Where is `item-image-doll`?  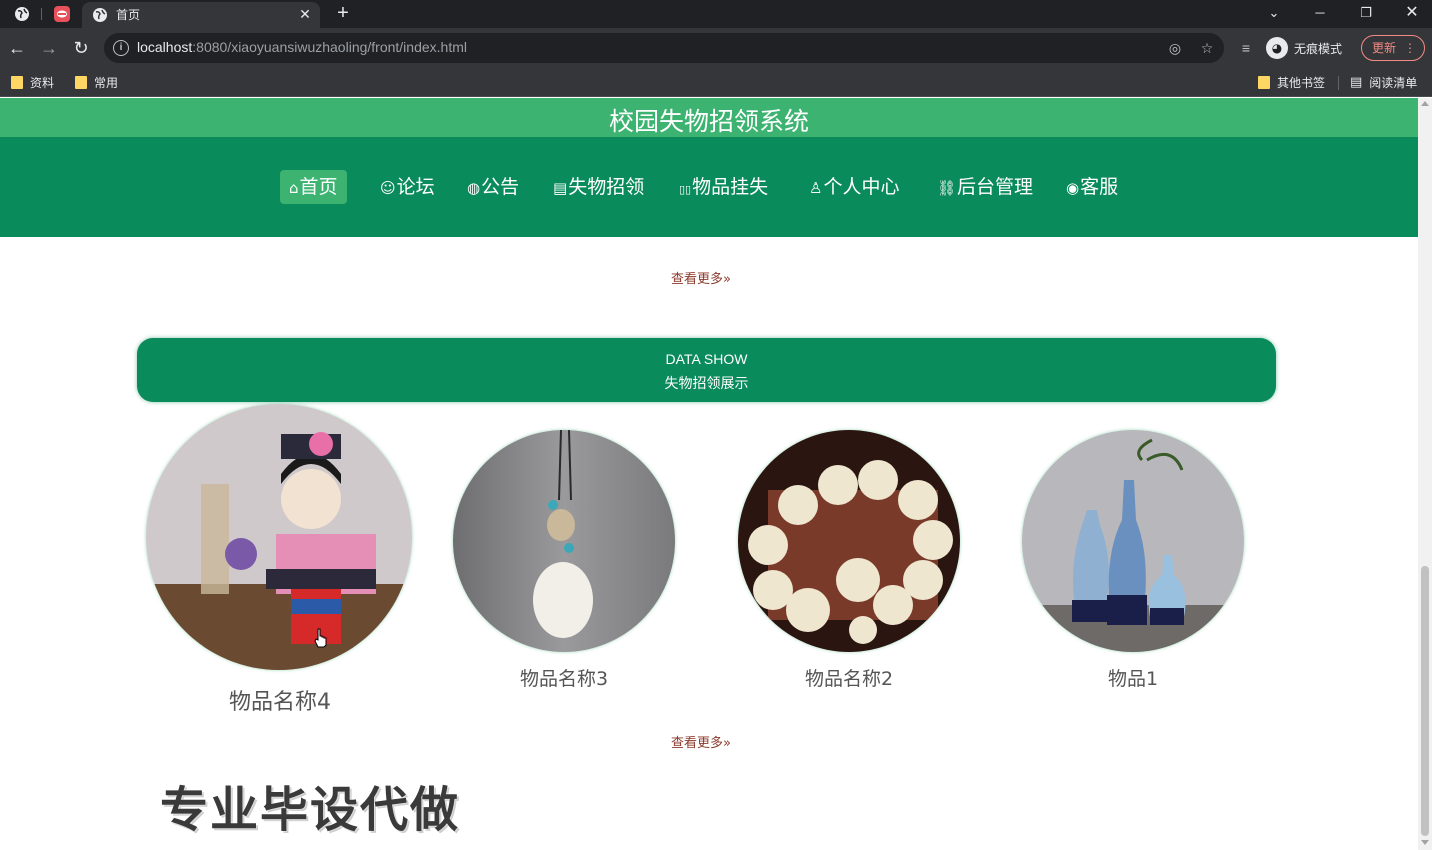 item-image-doll is located at coordinates (279, 537).